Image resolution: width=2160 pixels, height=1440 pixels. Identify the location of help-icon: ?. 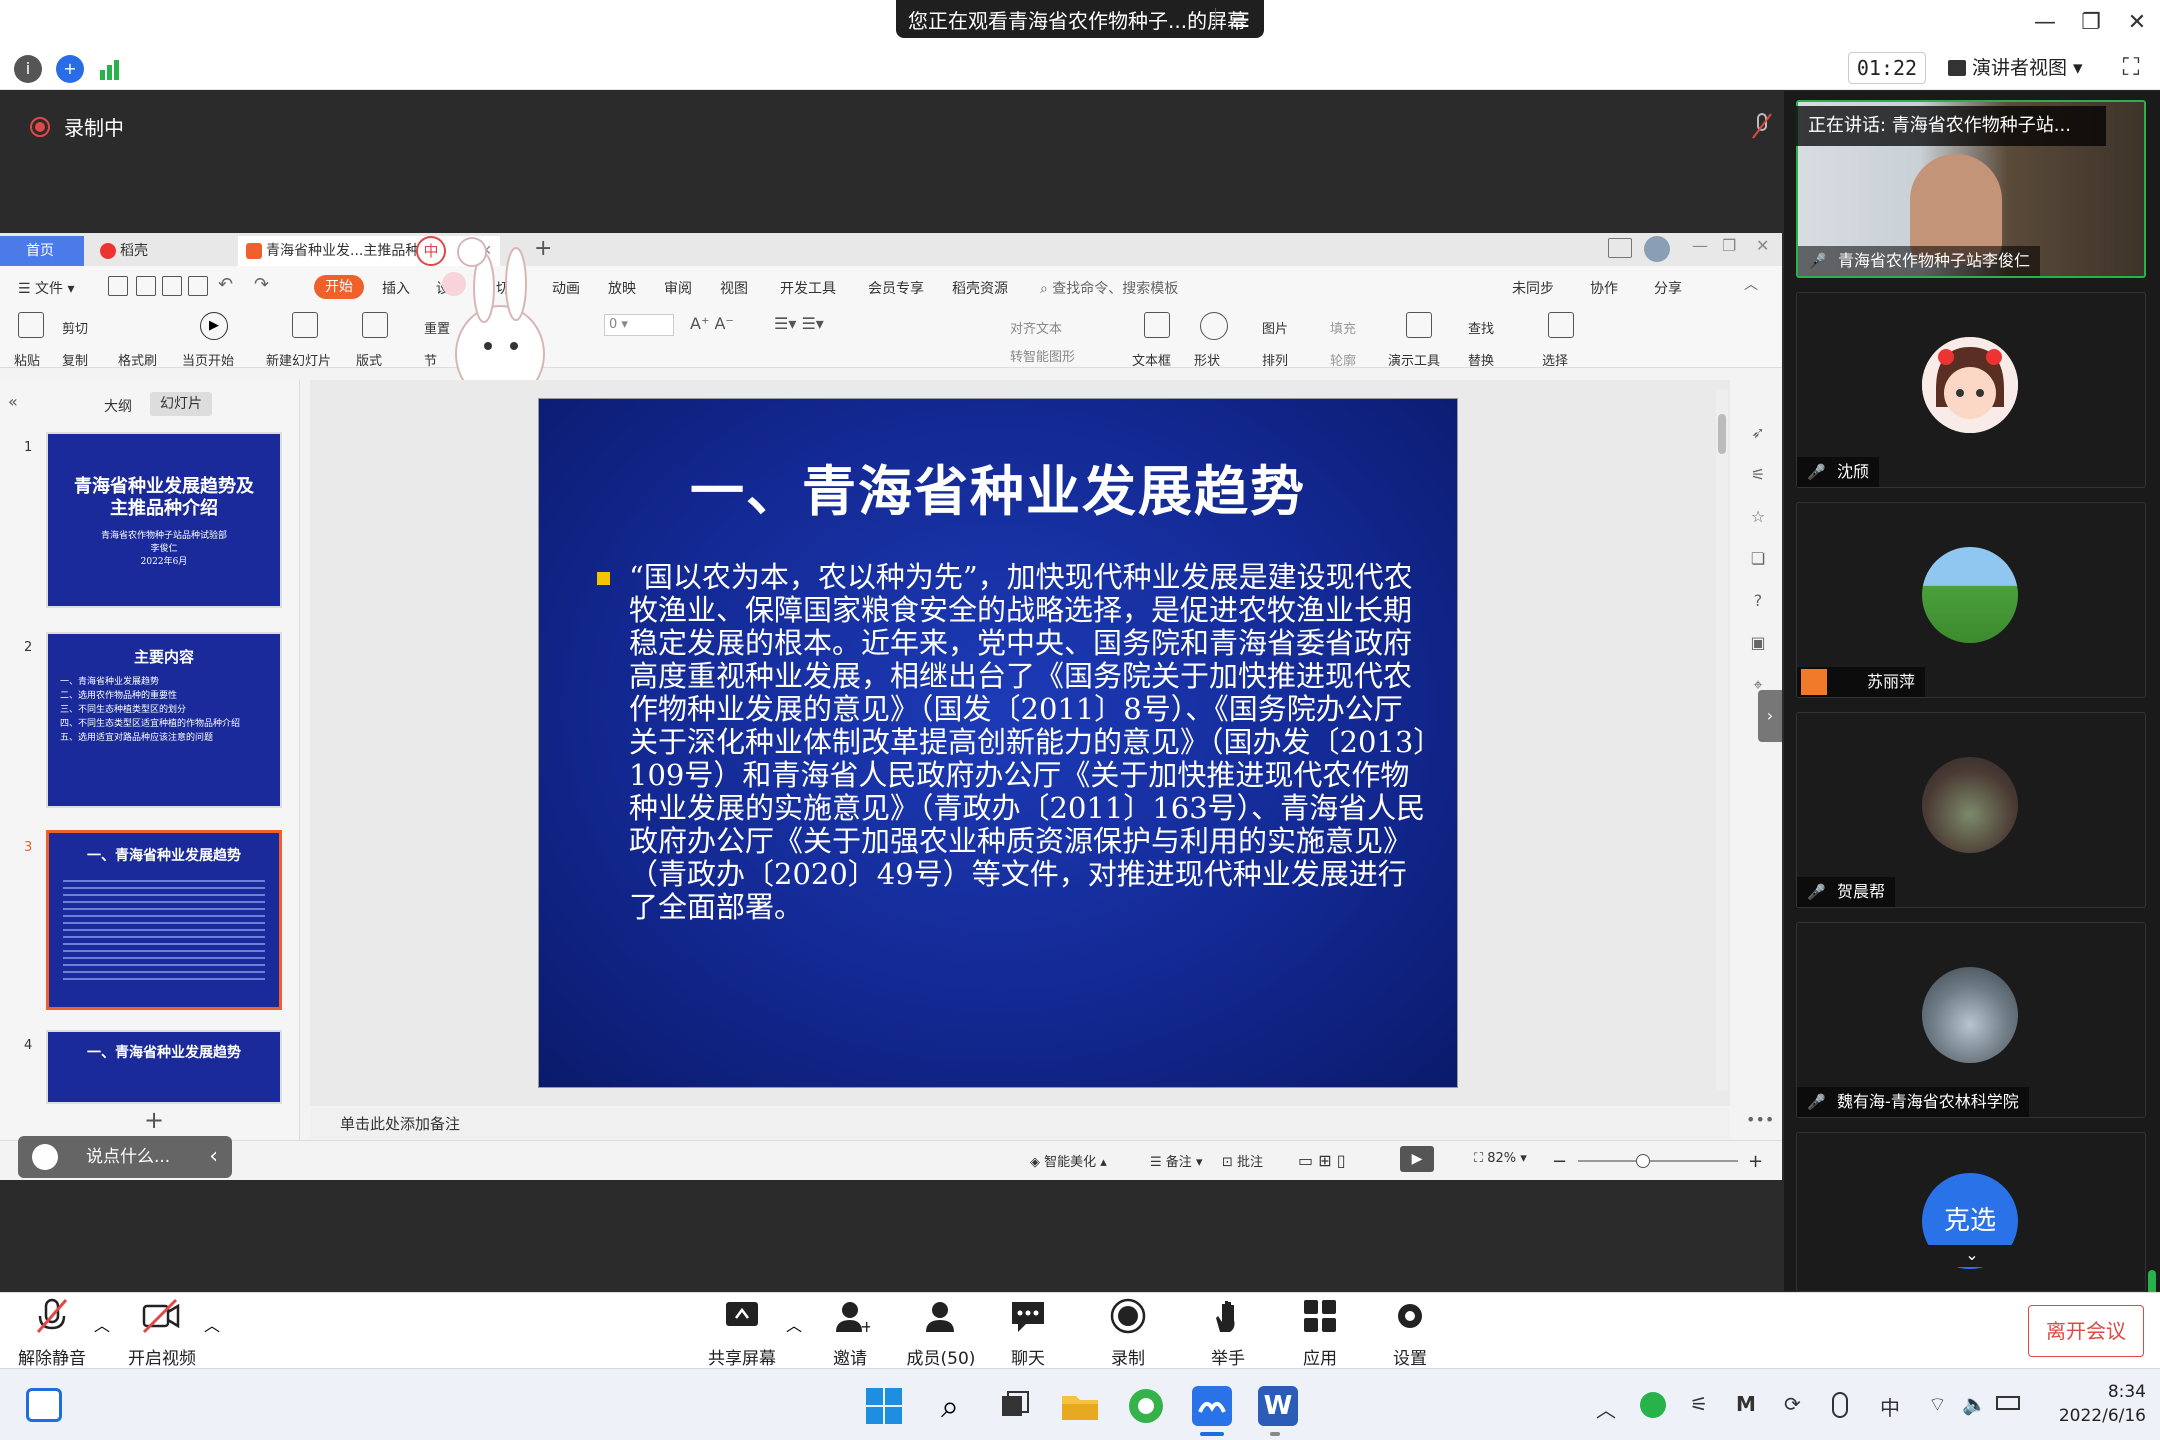
(1758, 601).